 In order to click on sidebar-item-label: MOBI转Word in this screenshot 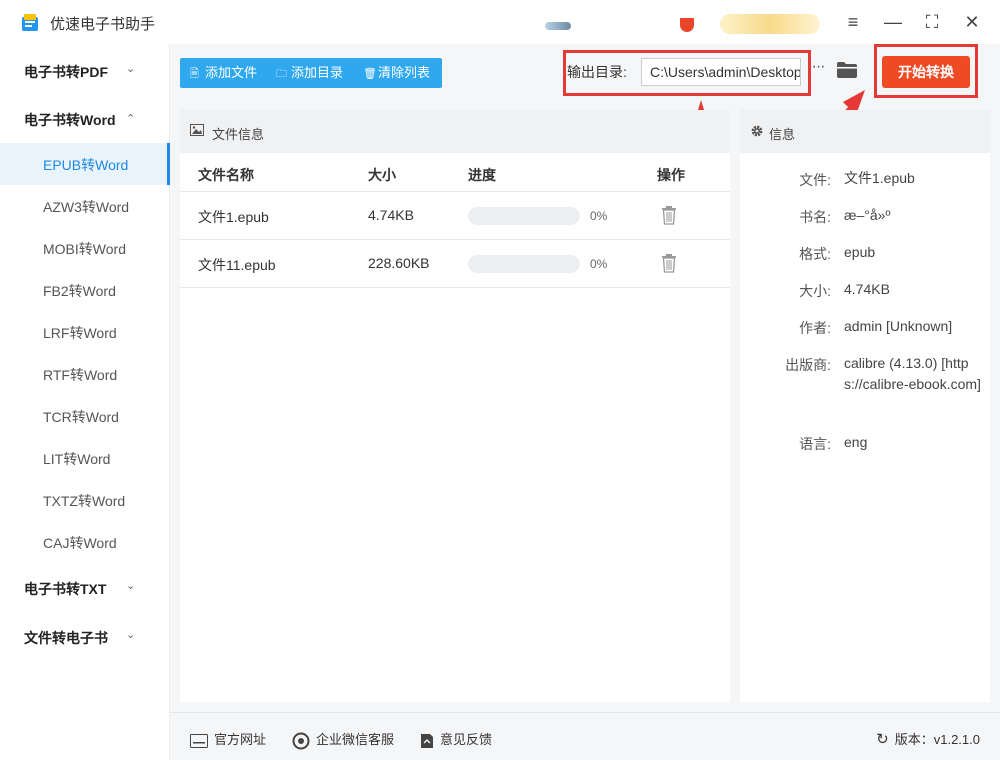, I will do `click(84, 249)`.